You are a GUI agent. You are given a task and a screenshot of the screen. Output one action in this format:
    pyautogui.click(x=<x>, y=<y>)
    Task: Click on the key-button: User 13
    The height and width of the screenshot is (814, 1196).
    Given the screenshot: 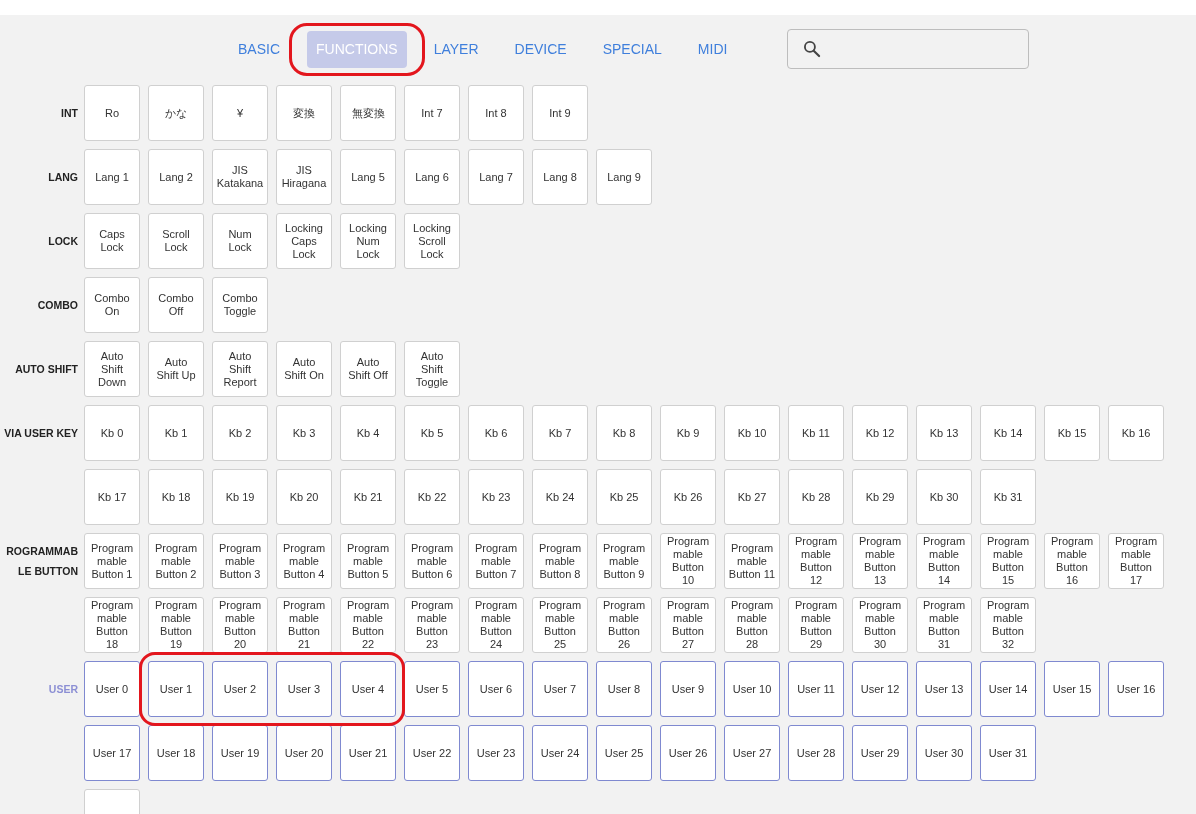 What is the action you would take?
    pyautogui.click(x=944, y=689)
    